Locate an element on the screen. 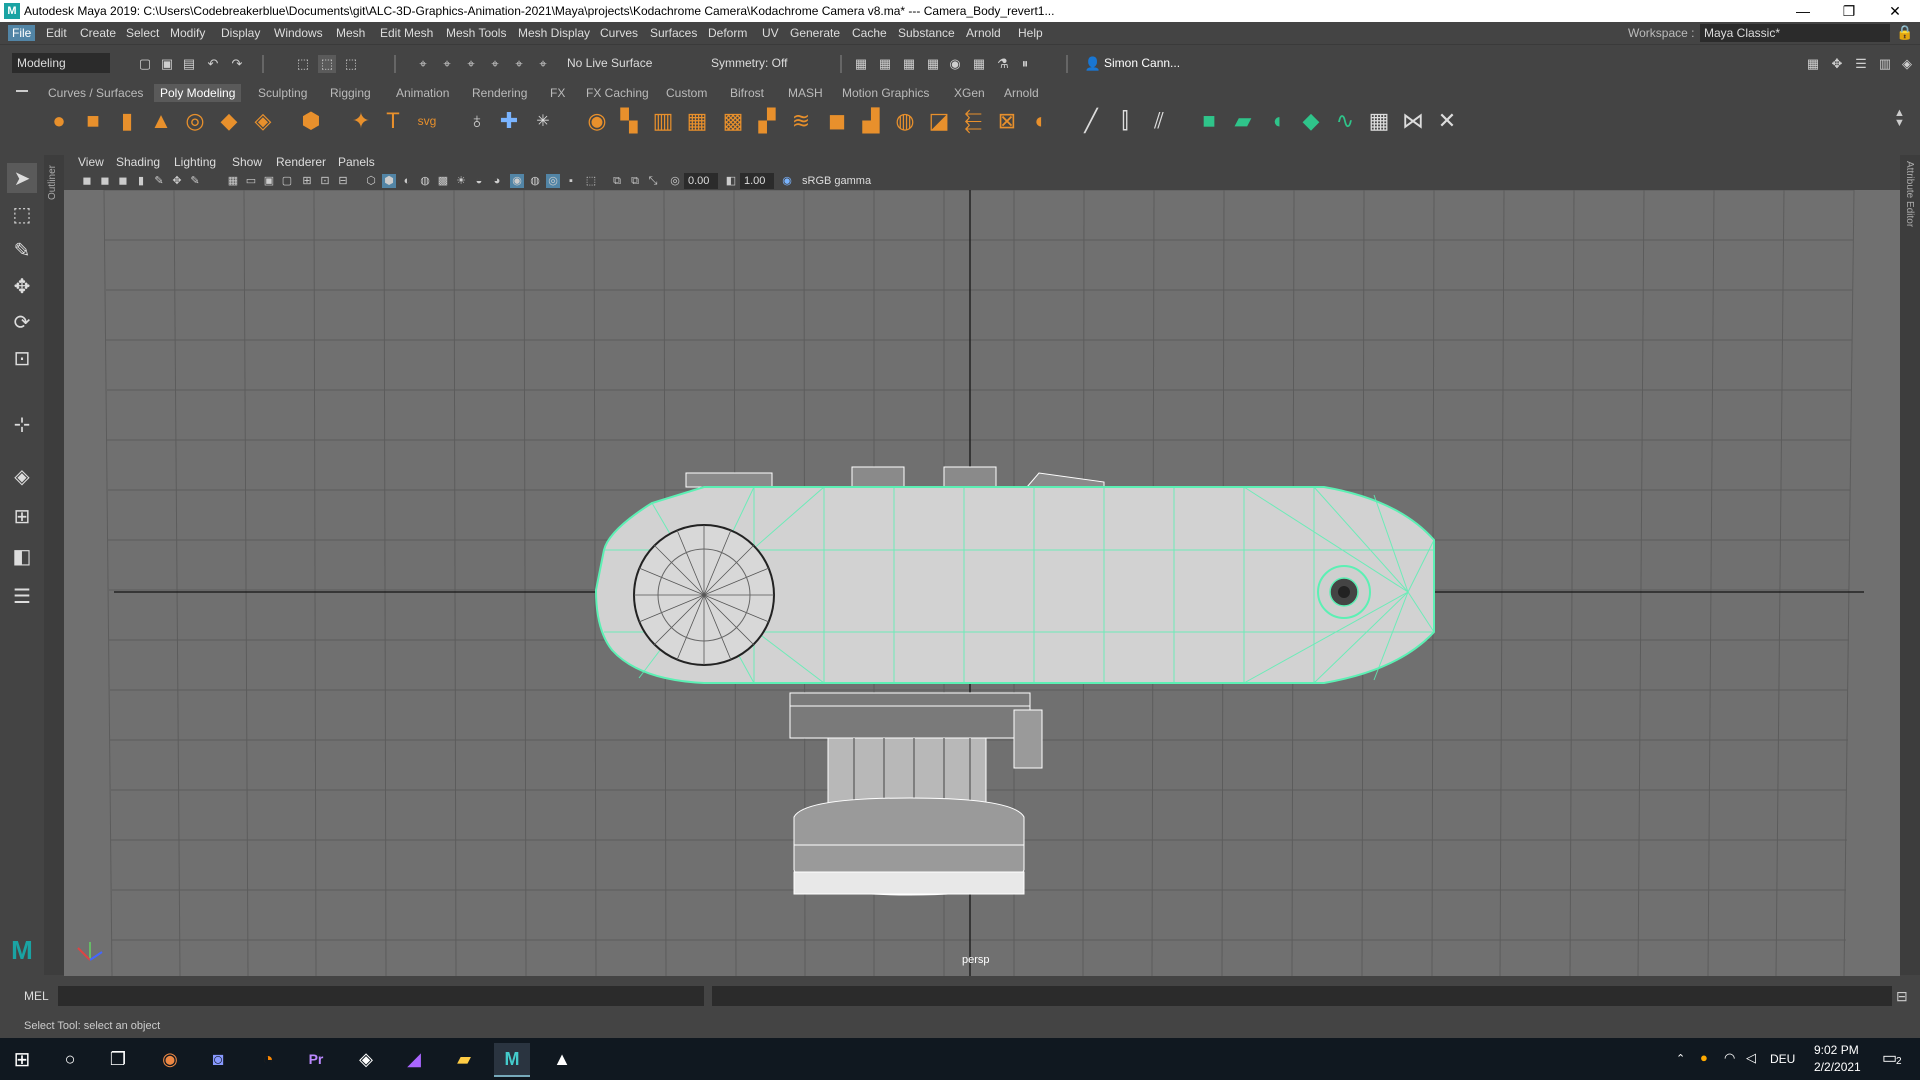 The height and width of the screenshot is (1080, 1920). isolate-icon: ⊟ is located at coordinates (343, 181).